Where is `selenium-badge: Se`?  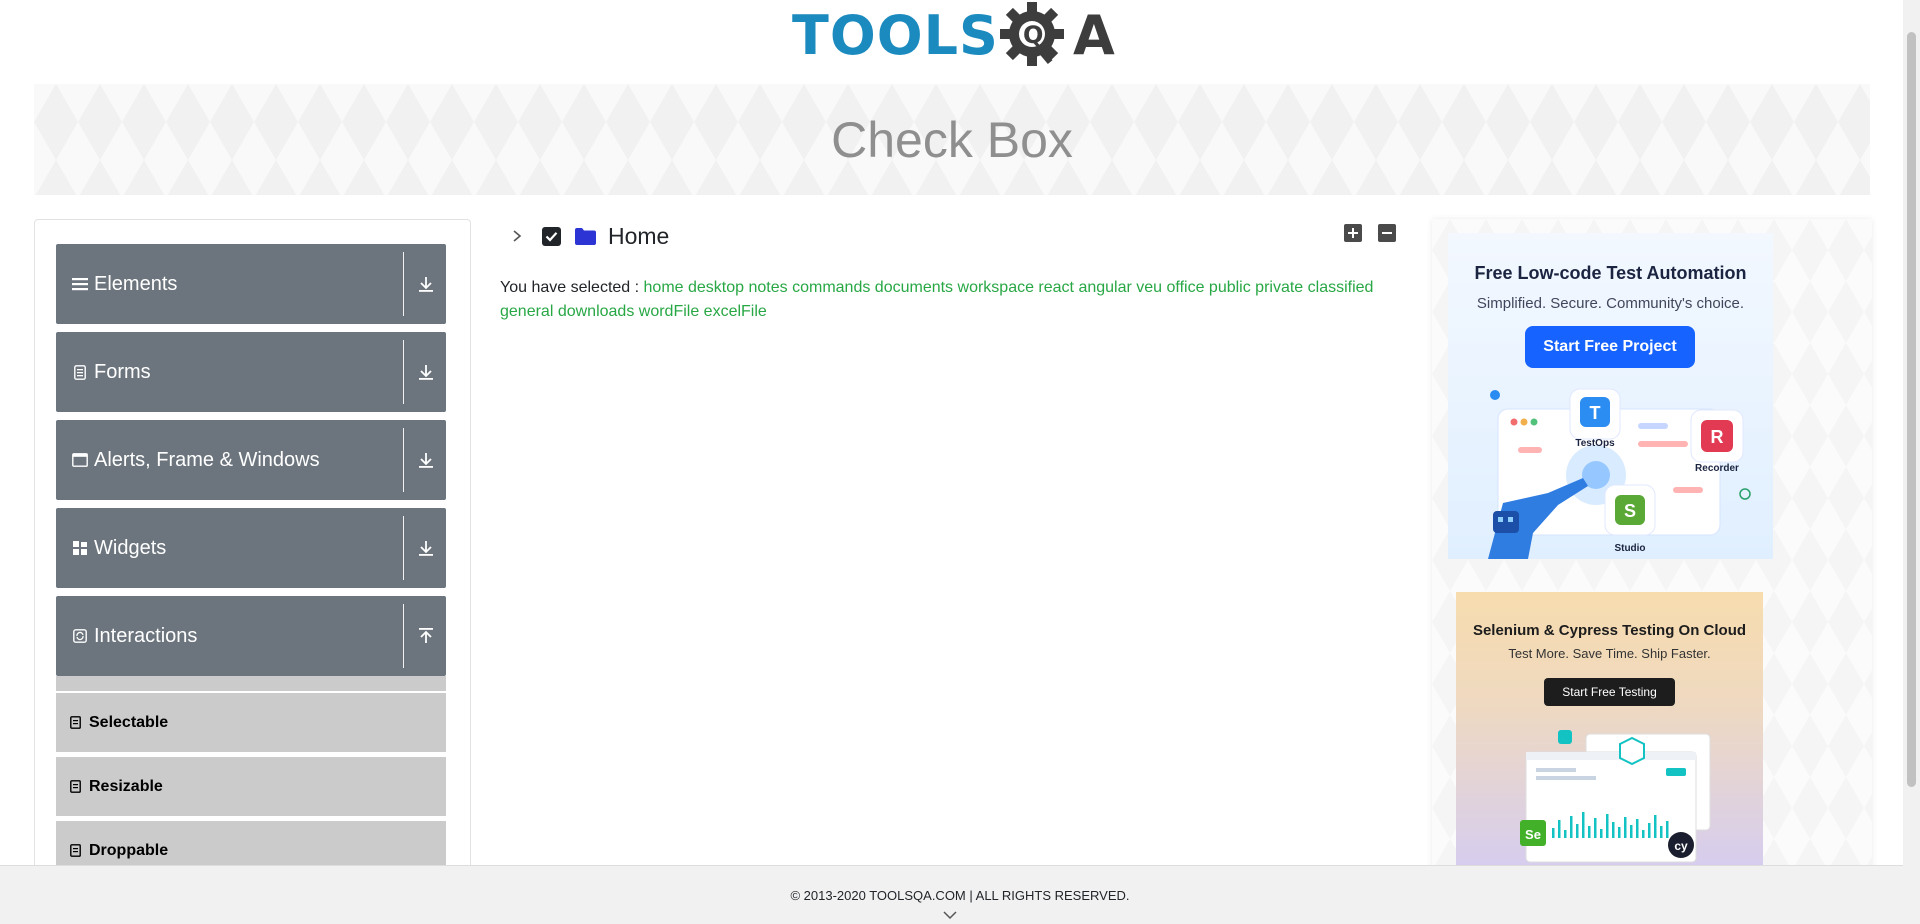
selenium-badge: Se is located at coordinates (1533, 833).